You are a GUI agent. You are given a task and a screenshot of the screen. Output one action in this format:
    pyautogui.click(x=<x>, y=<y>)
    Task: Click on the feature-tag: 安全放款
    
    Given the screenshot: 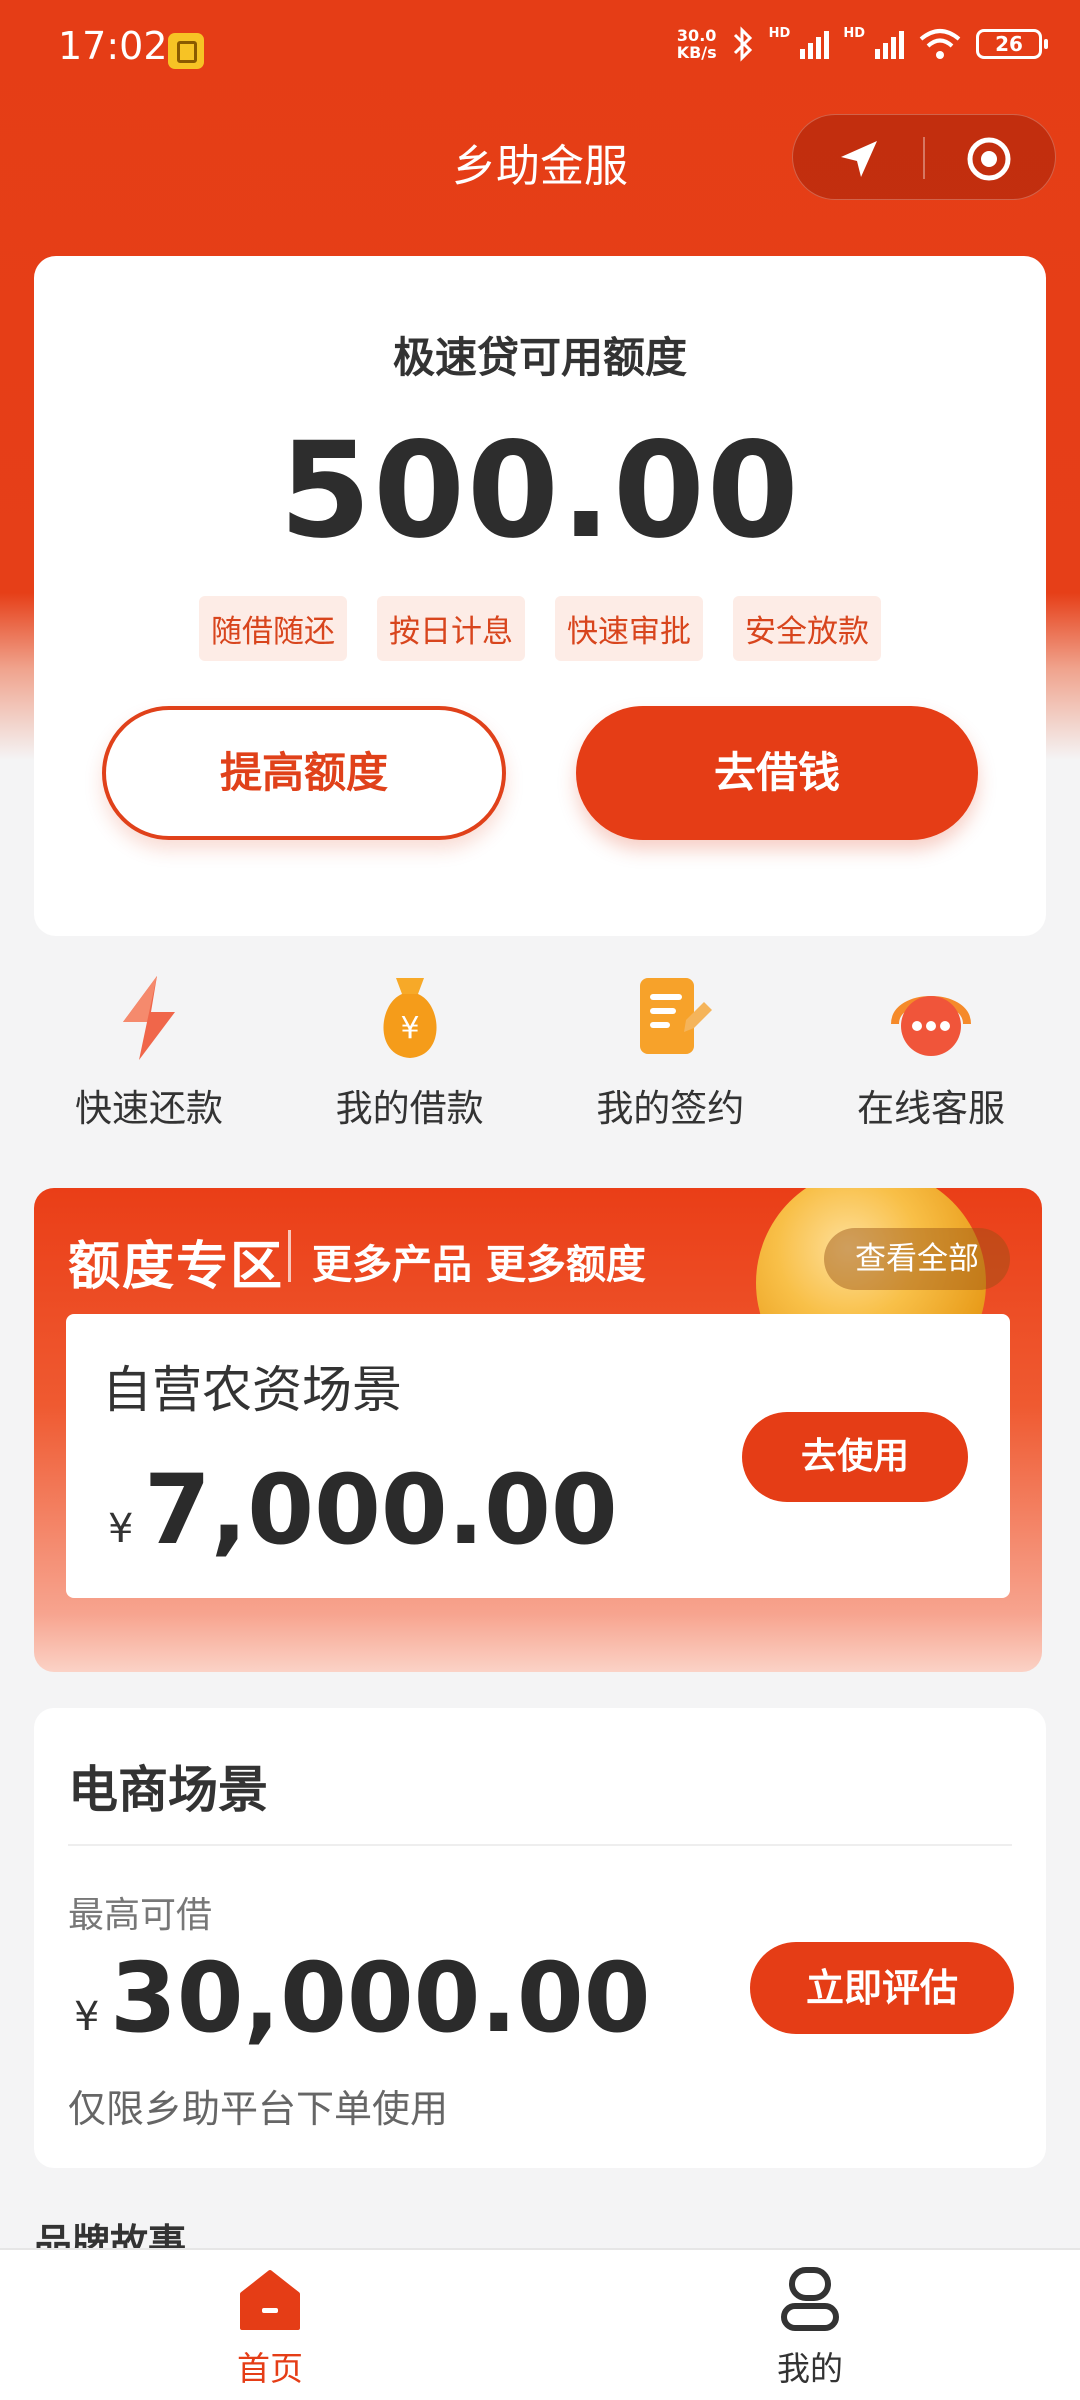 What is the action you would take?
    pyautogui.click(x=807, y=628)
    